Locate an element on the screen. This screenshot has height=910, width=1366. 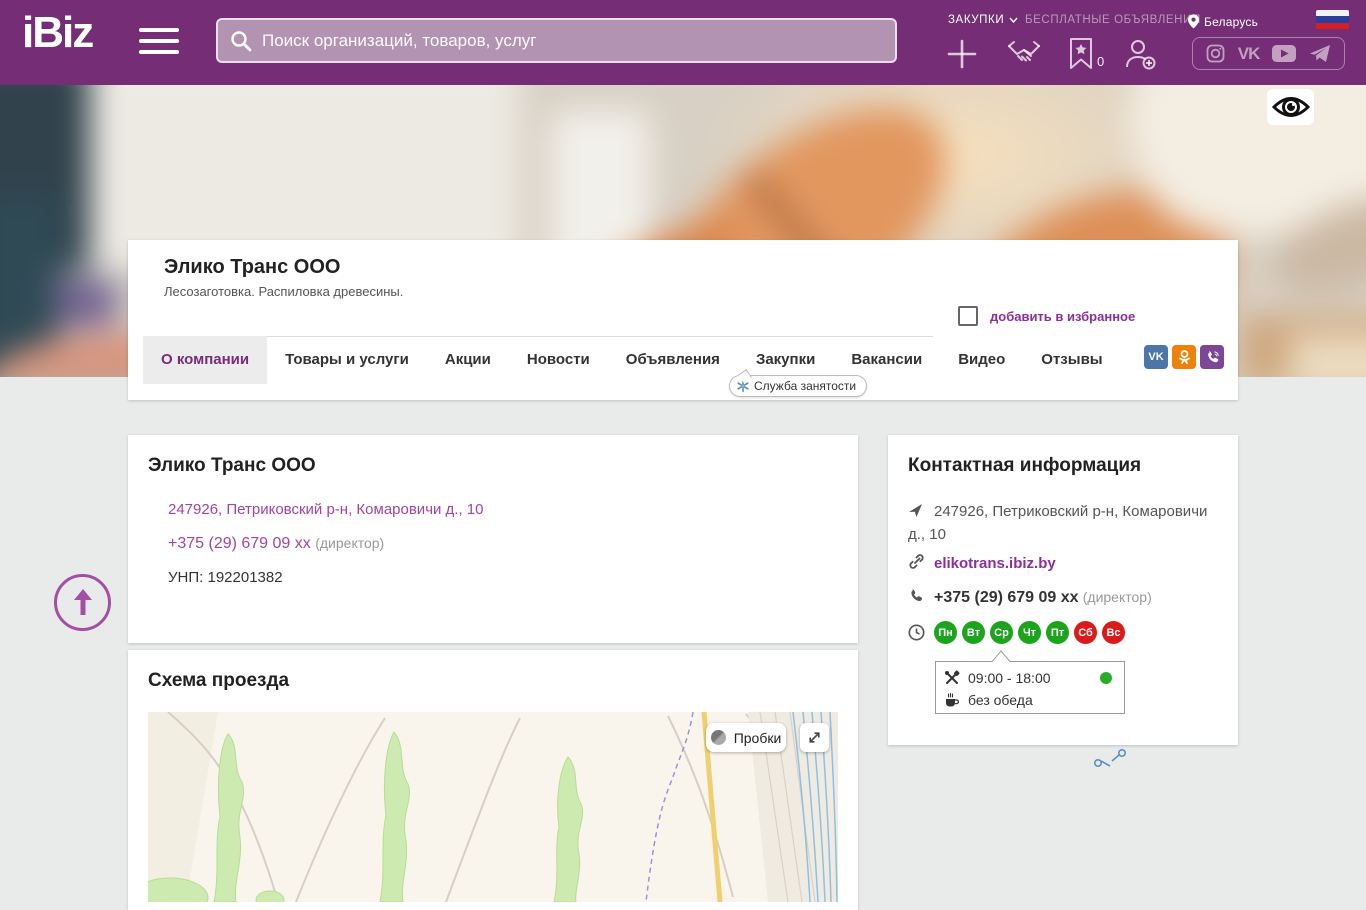
nav-zakupki: ЗАКУПКИ is located at coordinates (983, 20).